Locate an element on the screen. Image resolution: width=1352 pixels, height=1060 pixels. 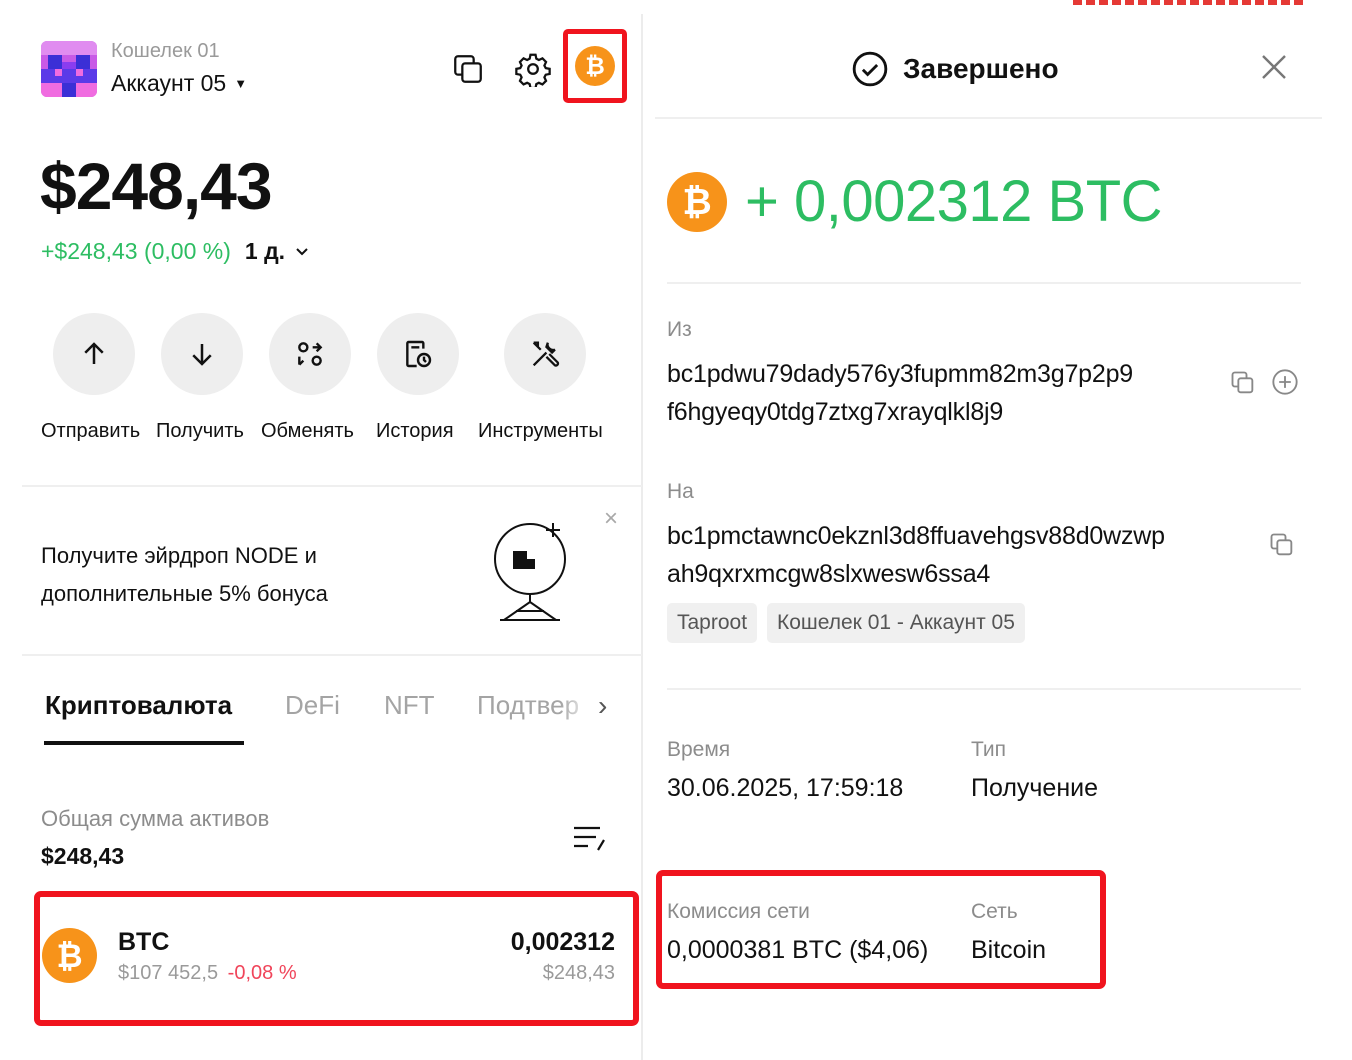
type-value: Получение is located at coordinates (1035, 788).